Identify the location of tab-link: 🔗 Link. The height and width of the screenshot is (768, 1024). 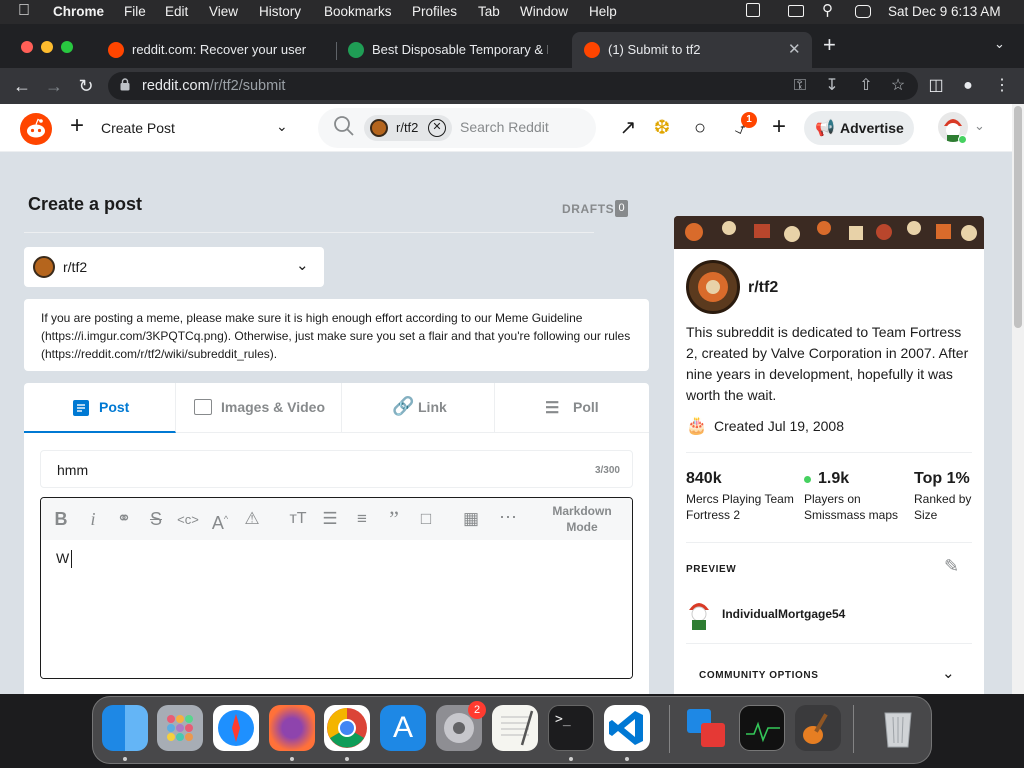
(418, 407).